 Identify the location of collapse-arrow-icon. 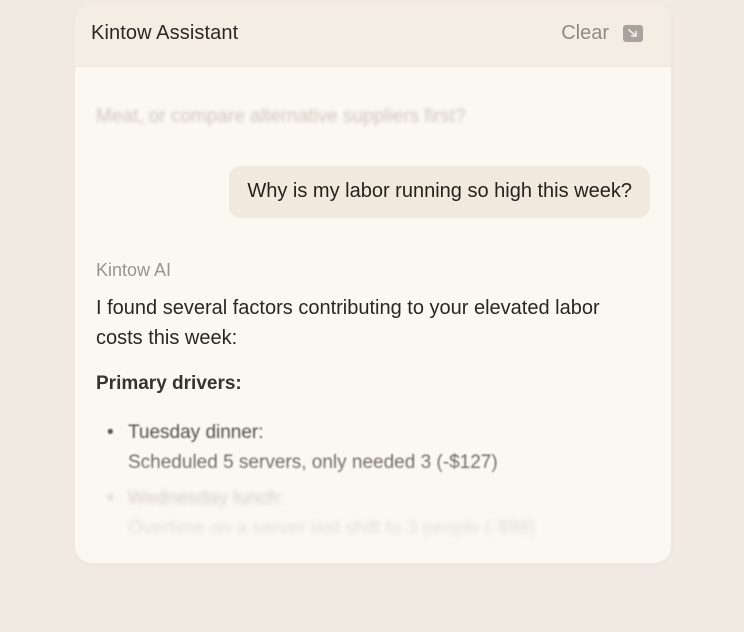
(633, 33).